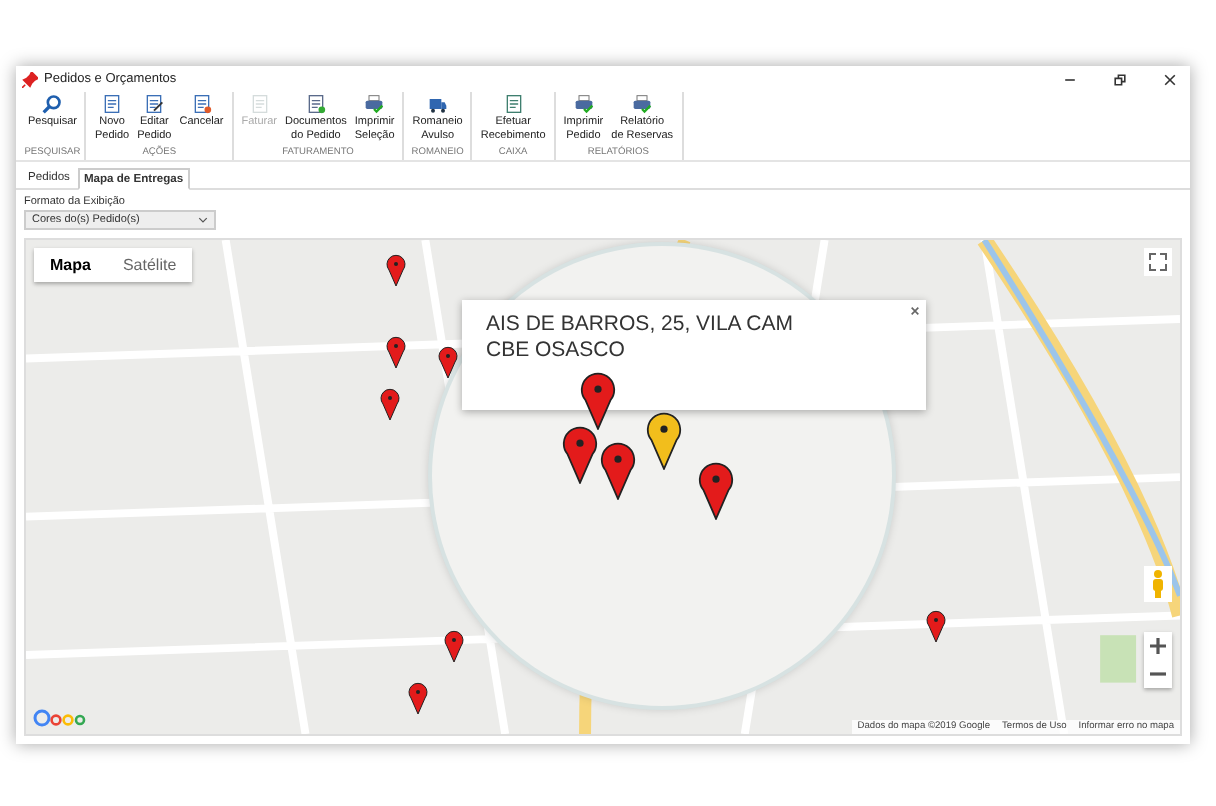  Describe the element at coordinates (1158, 262) in the screenshot. I see `fullscreen-icon` at that location.